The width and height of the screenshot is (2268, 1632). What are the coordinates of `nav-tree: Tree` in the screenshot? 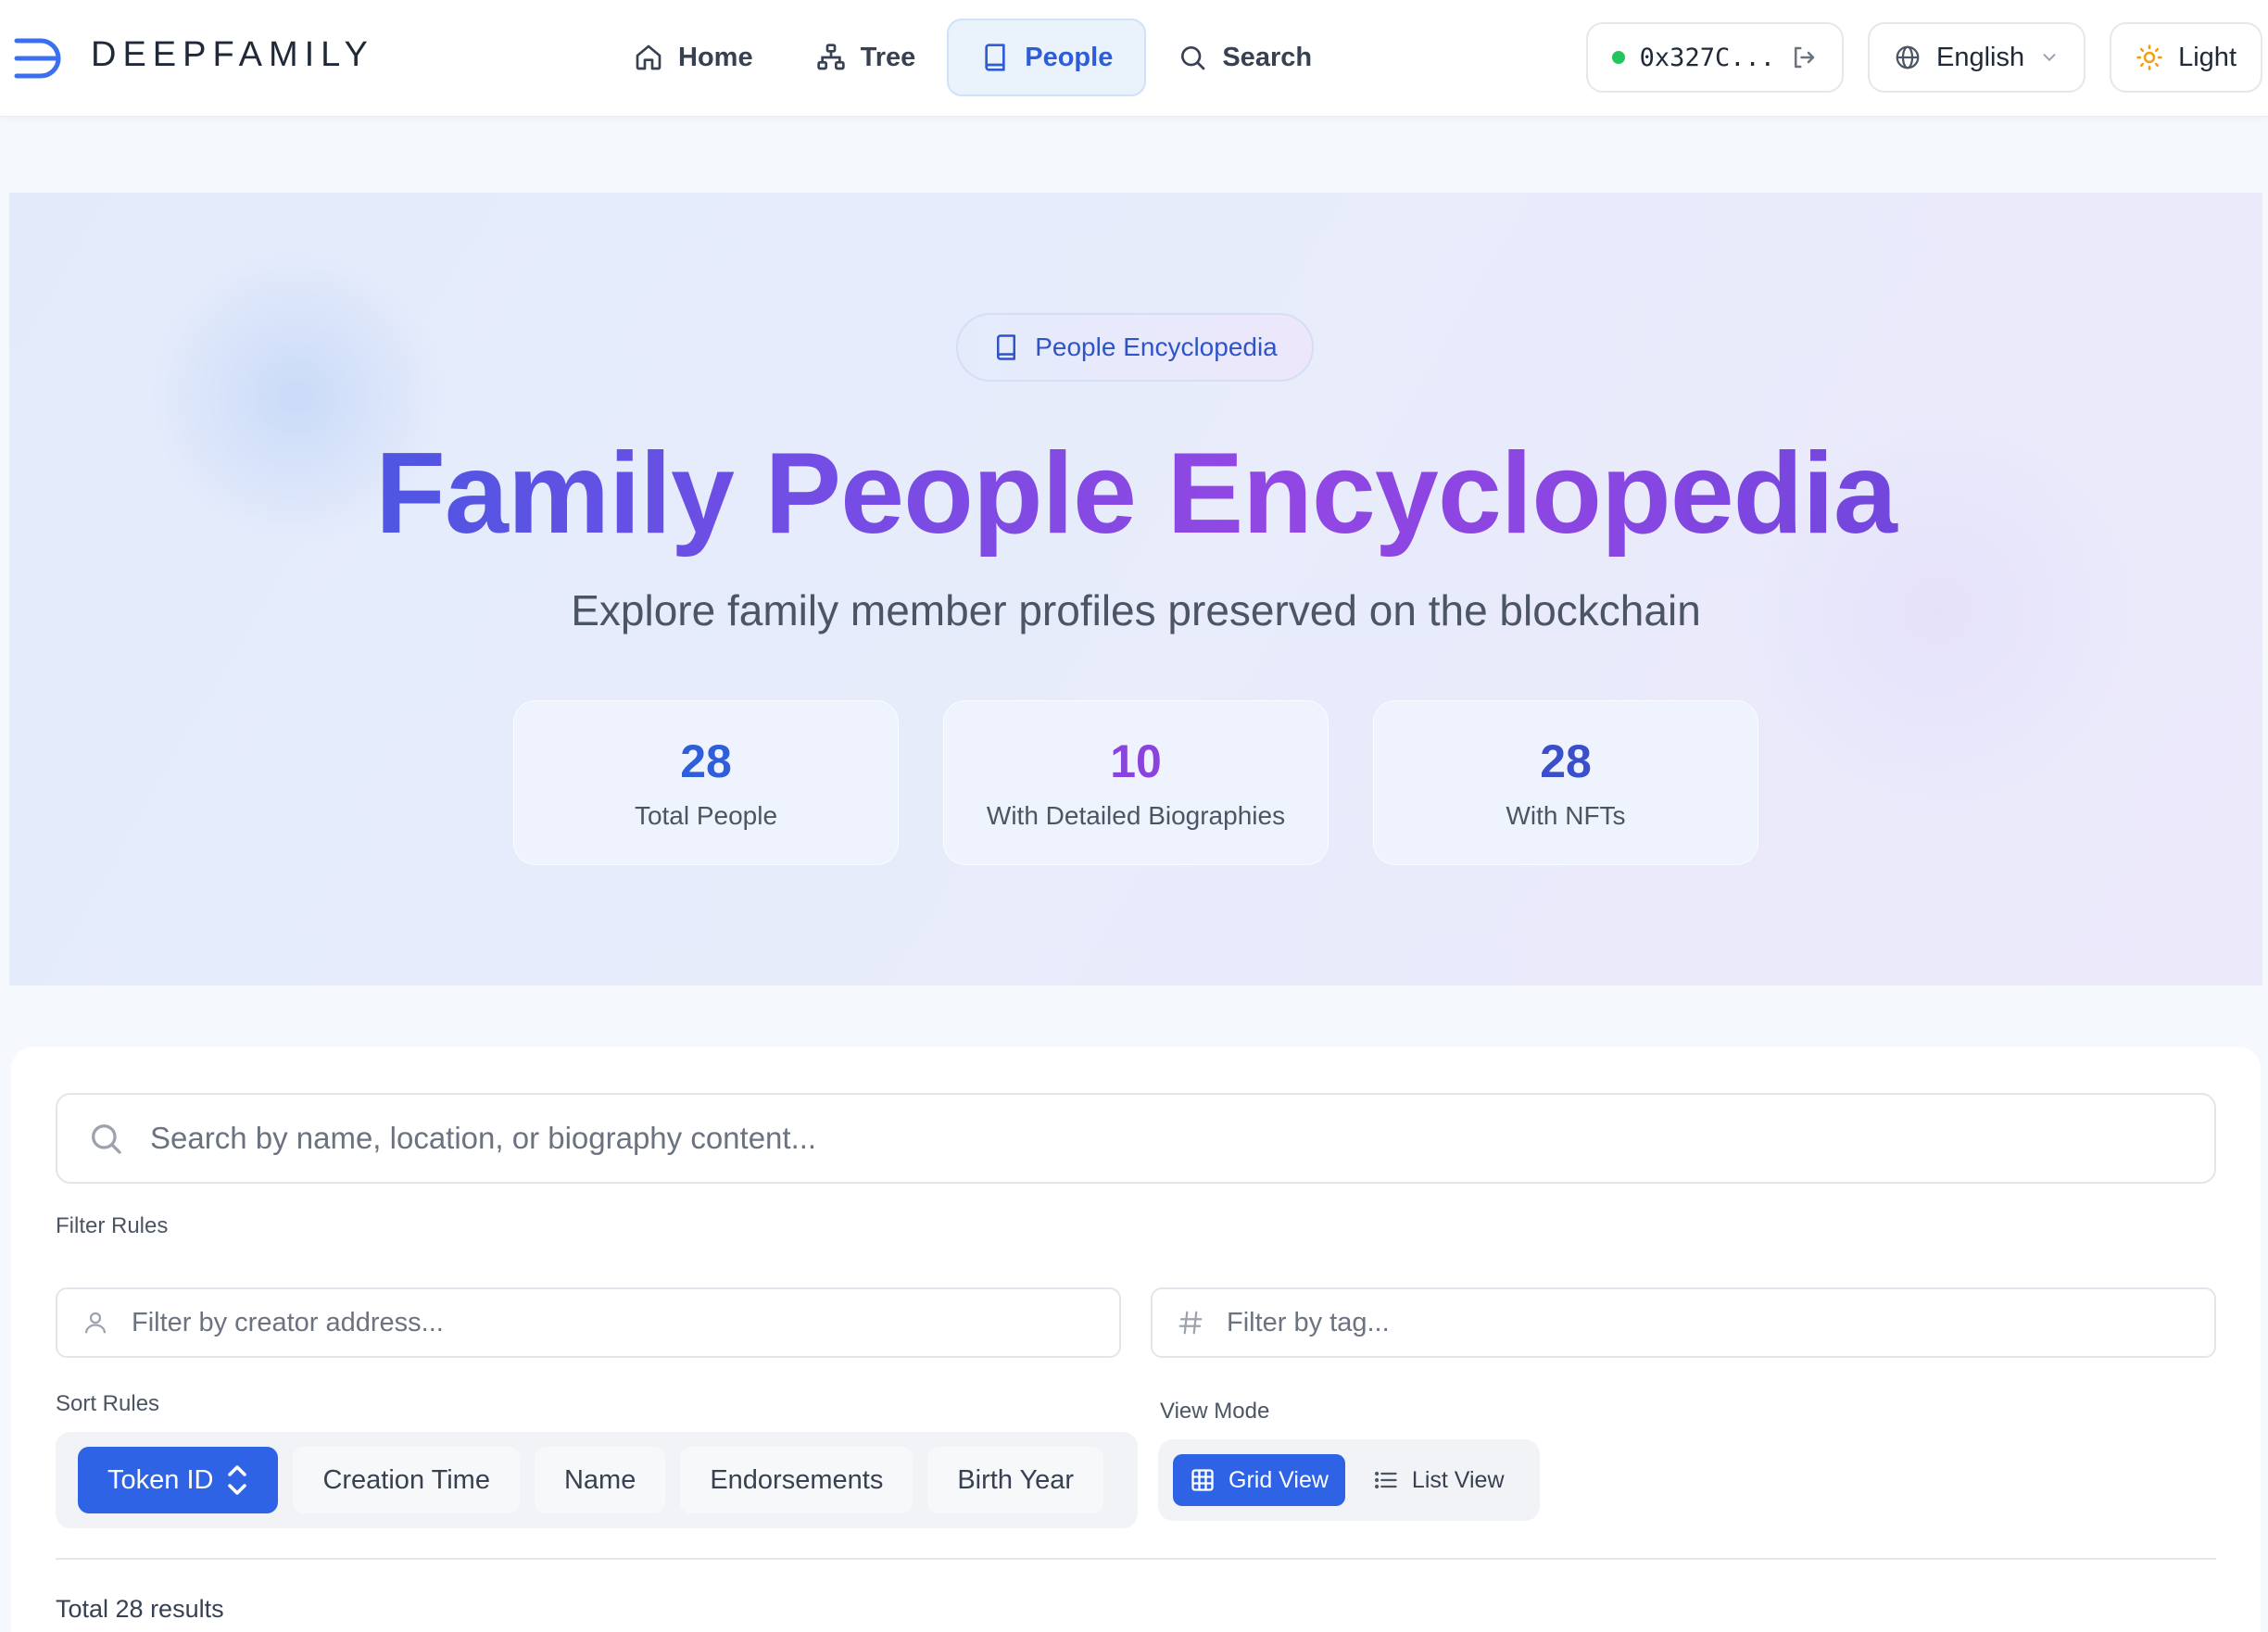 It's located at (866, 57).